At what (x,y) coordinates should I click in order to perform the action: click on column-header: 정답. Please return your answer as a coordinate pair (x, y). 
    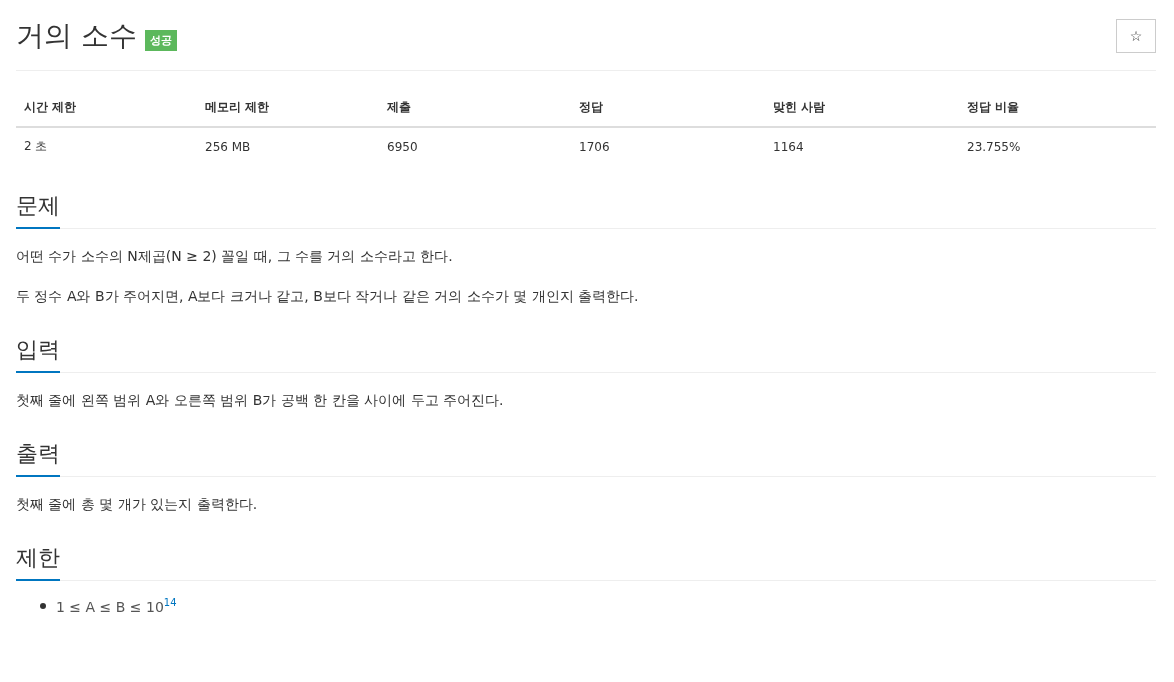
    Looking at the image, I should click on (668, 108).